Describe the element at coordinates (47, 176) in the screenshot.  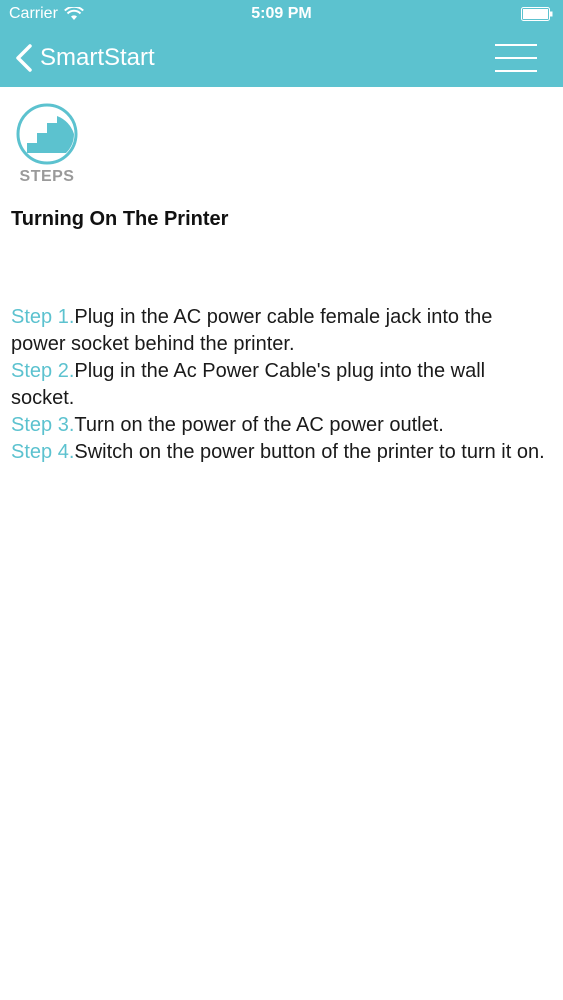
I see `steps-logo-label: STEPS` at that location.